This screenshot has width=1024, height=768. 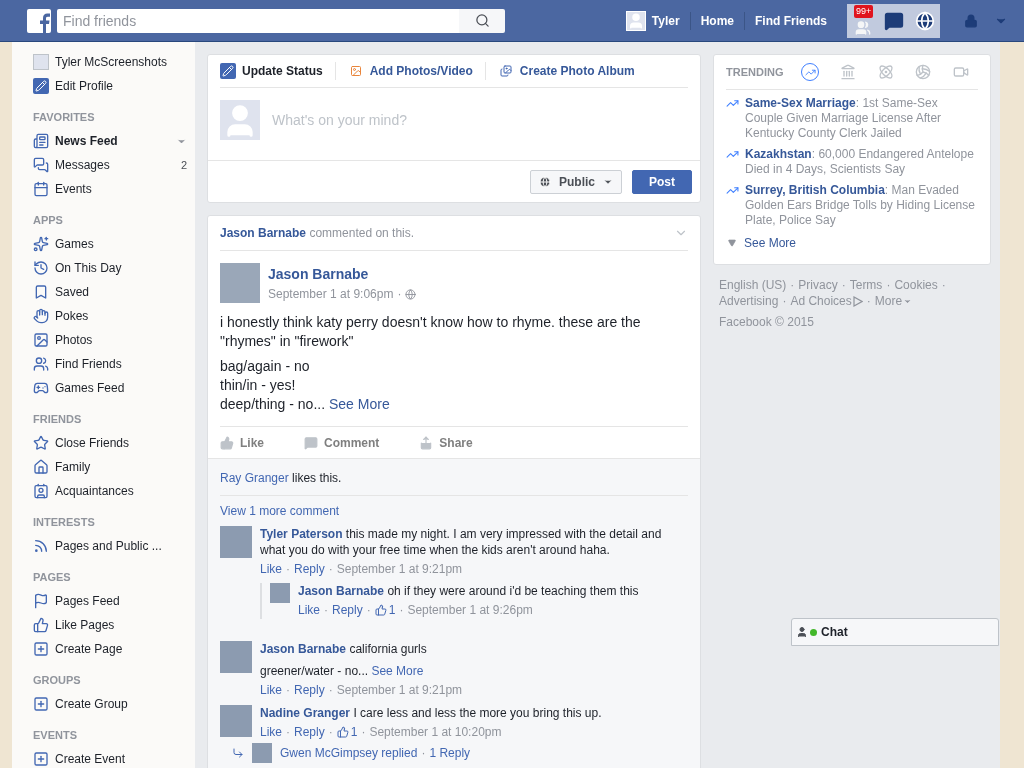 What do you see at coordinates (57, 419) in the screenshot?
I see `section-heading: FRIENDS` at bounding box center [57, 419].